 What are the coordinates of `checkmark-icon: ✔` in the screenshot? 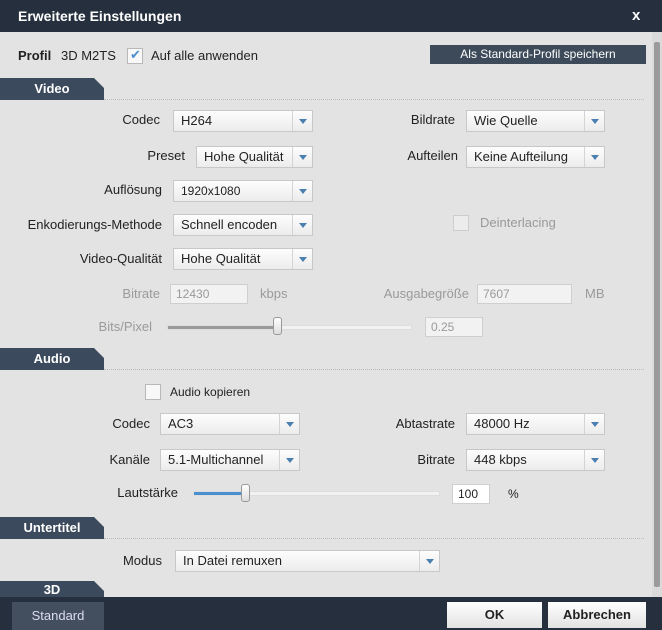 It's located at (135, 54).